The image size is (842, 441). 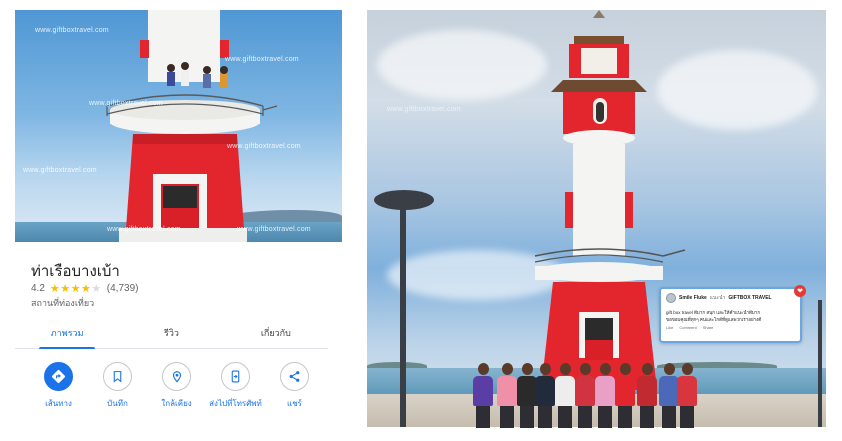 What do you see at coordinates (294, 386) in the screenshot?
I see `share-button: แชร์` at bounding box center [294, 386].